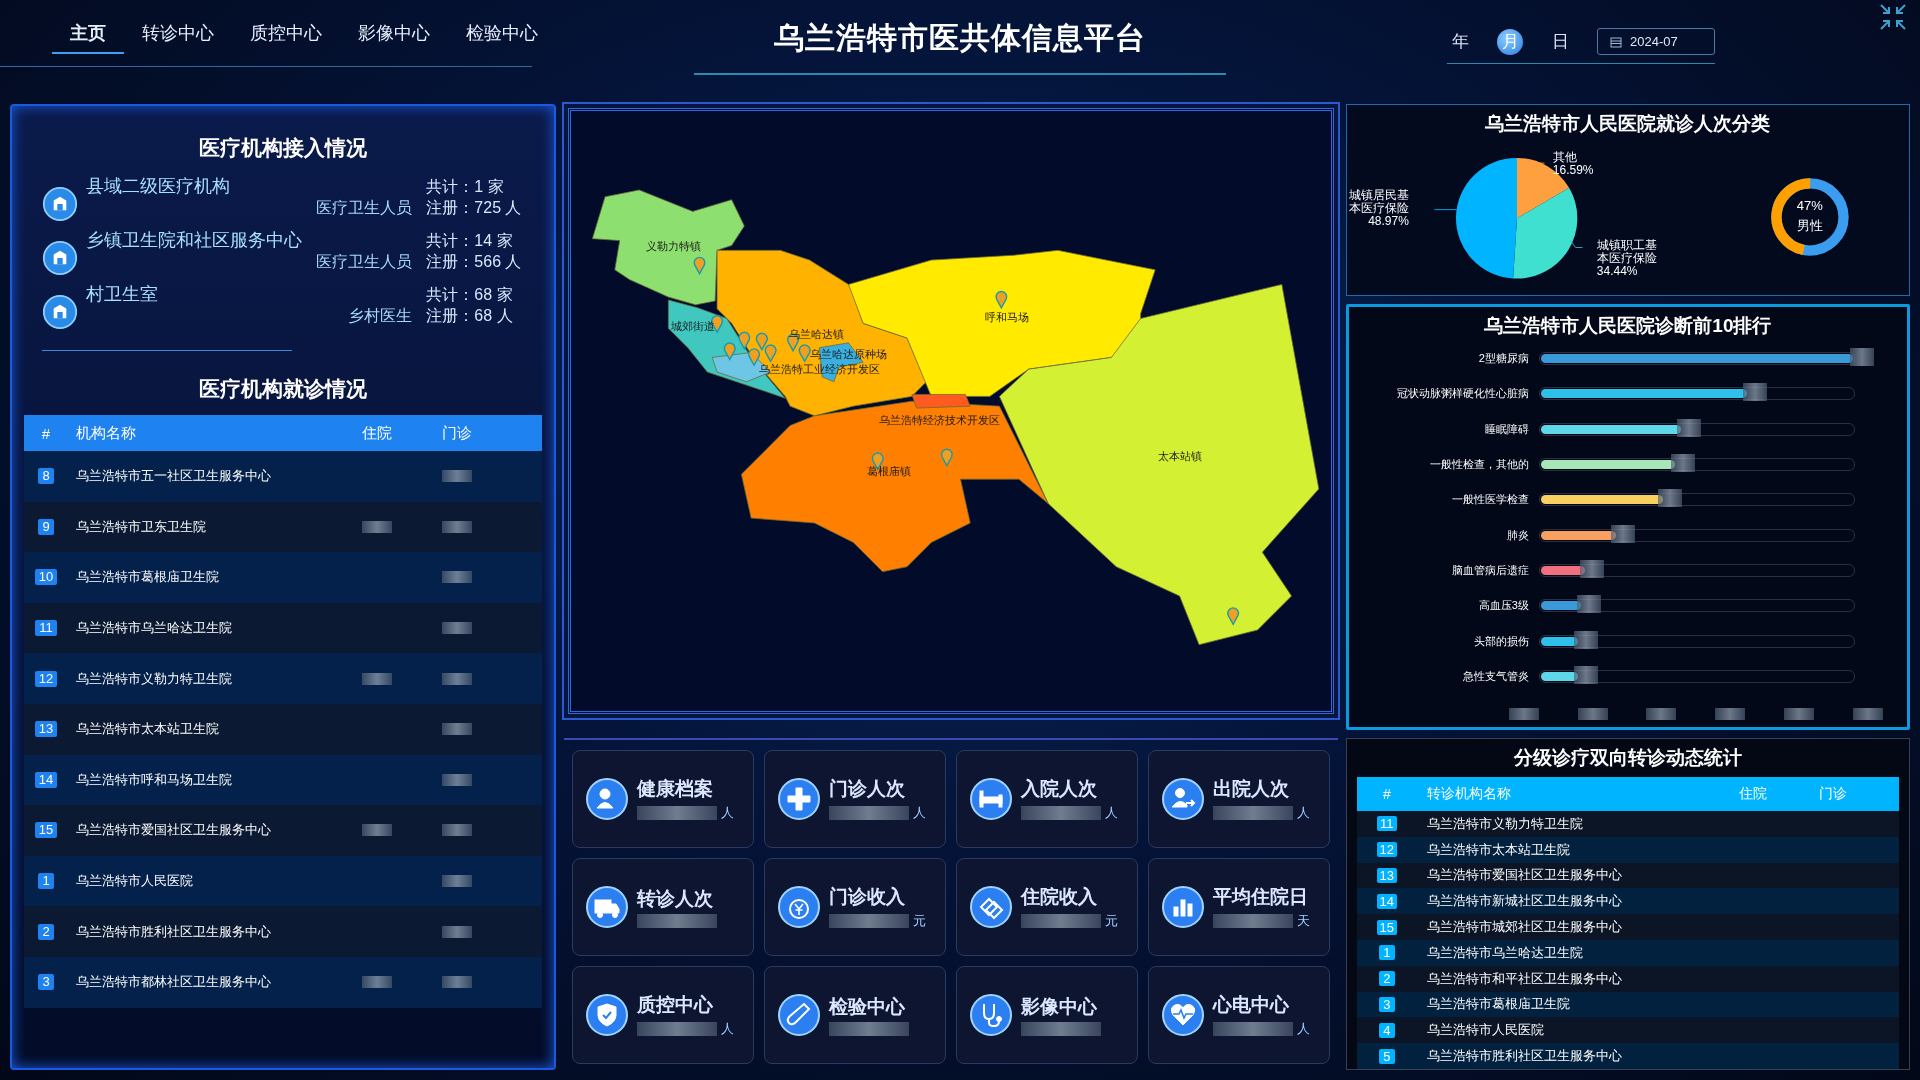  What do you see at coordinates (1060, 897) in the screenshot?
I see `stat-title: 住院收入` at bounding box center [1060, 897].